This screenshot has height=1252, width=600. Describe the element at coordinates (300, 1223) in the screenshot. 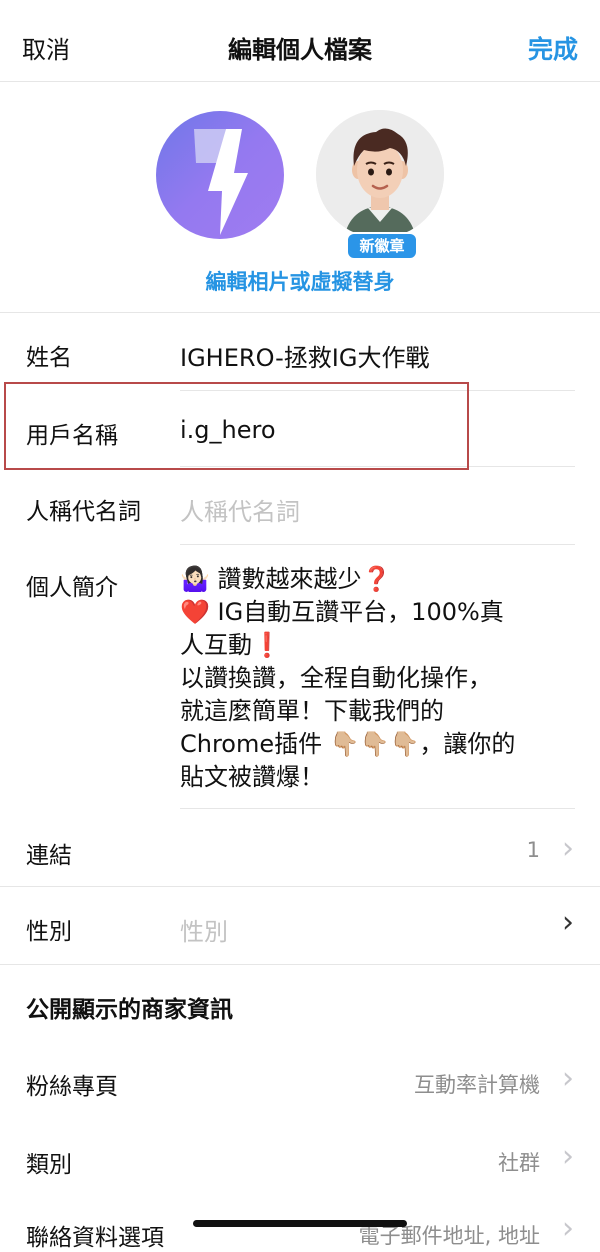

I see `home-indicator` at that location.